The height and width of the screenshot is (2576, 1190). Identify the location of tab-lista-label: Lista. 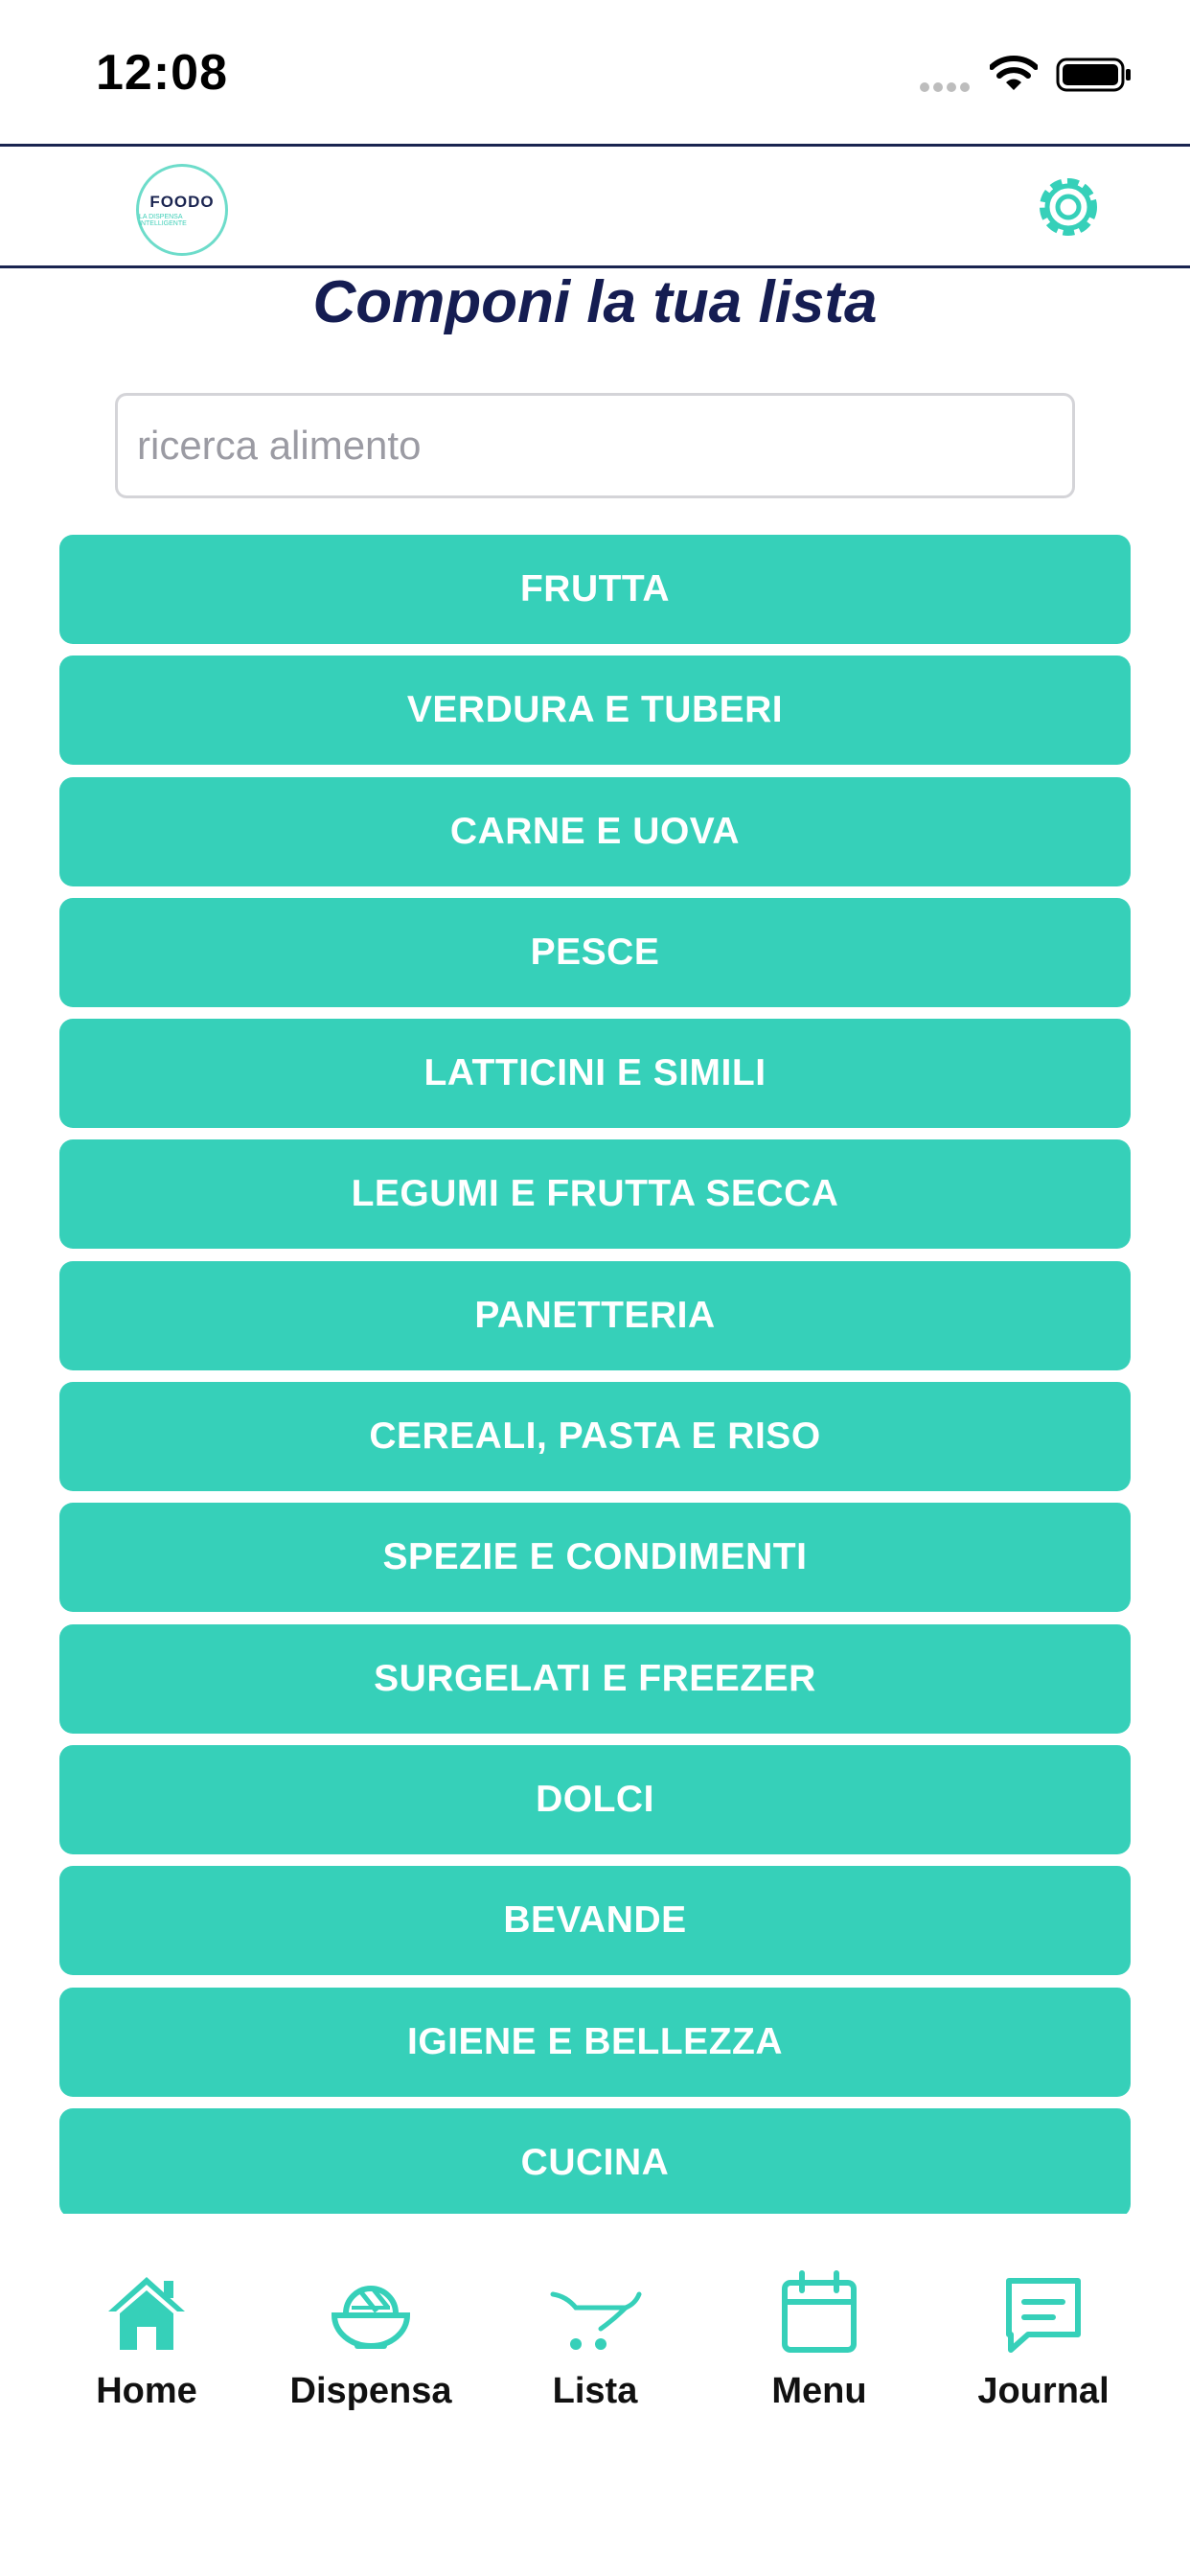
(595, 2391).